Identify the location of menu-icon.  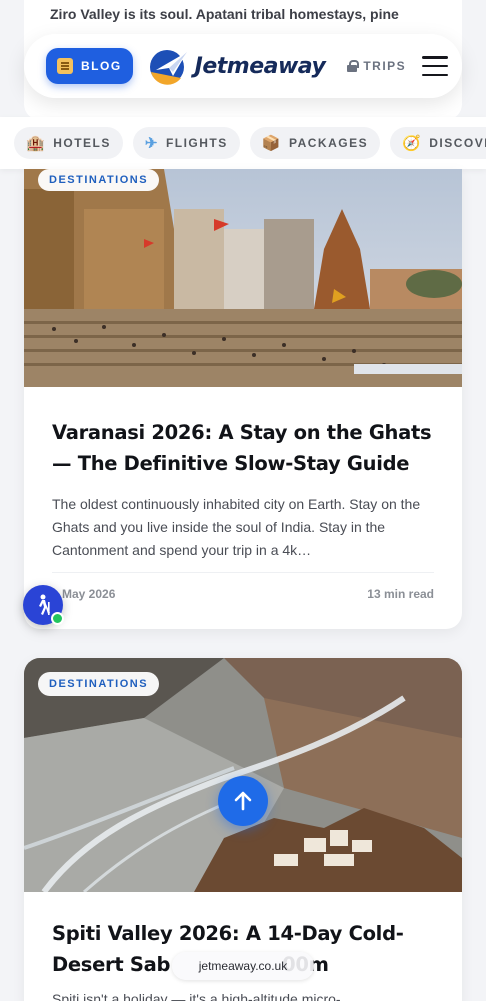
(435, 66).